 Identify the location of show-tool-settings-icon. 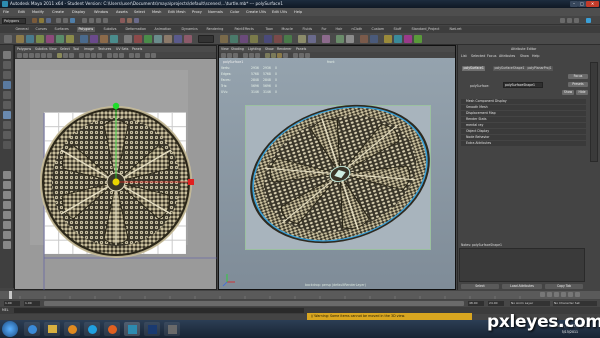
(569, 20).